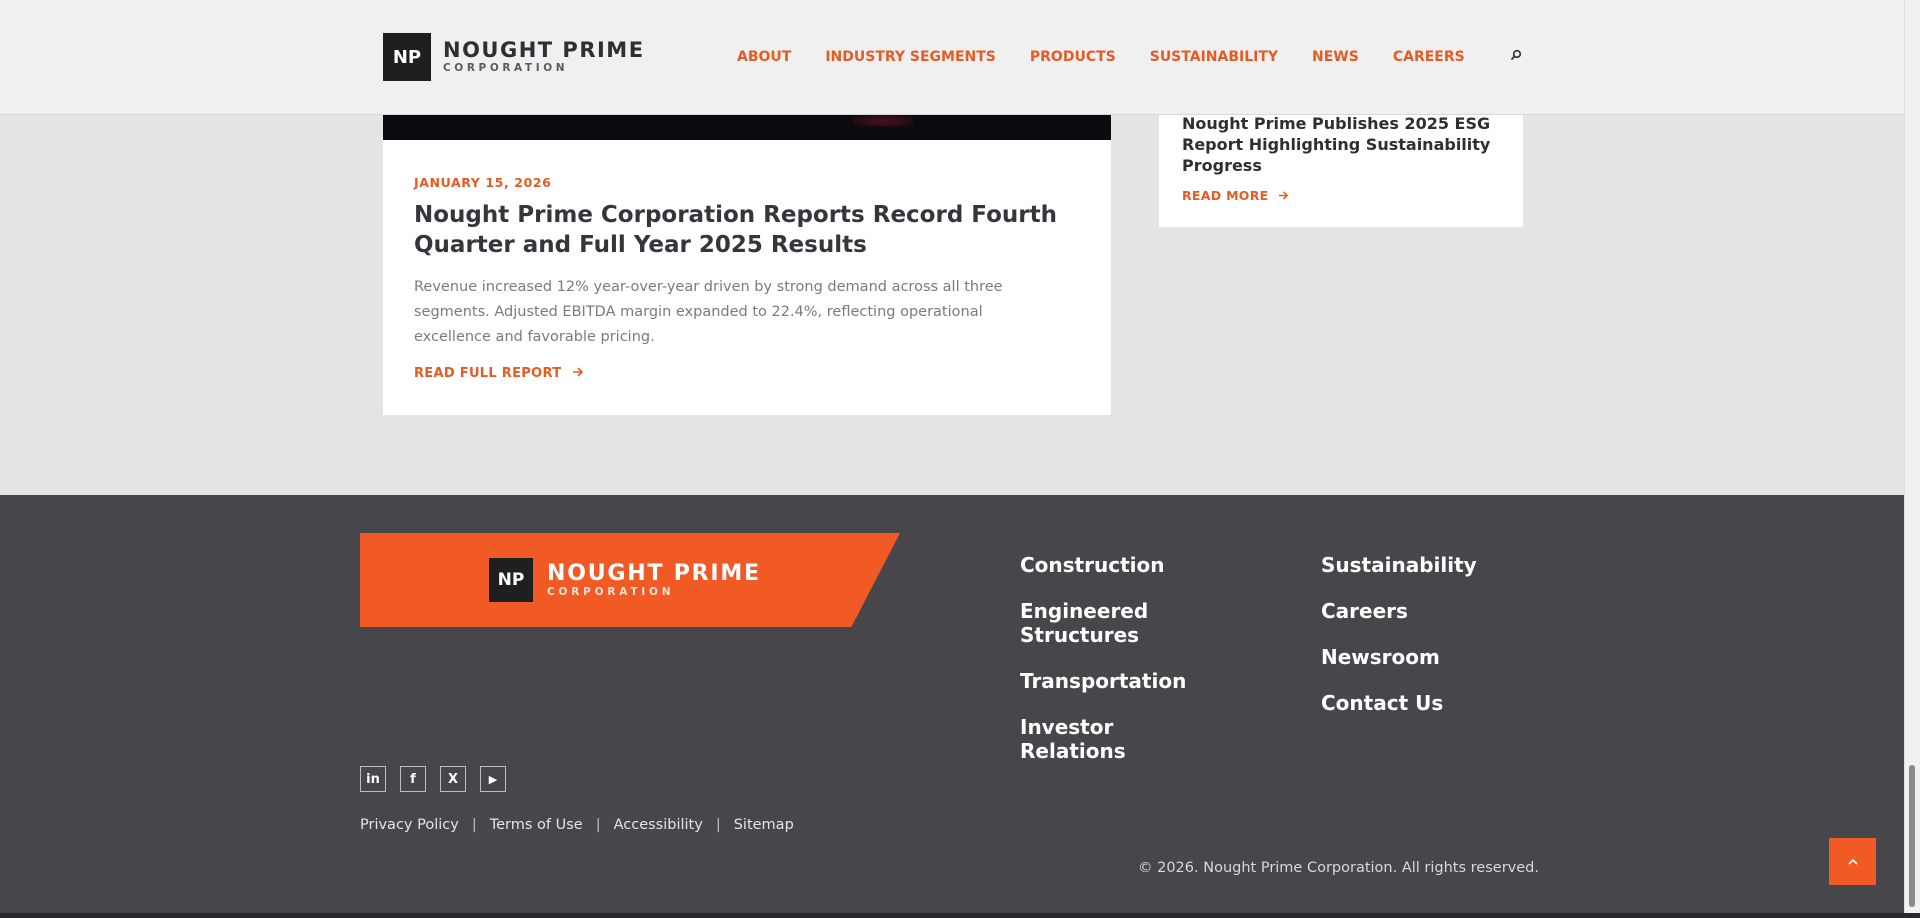 The width and height of the screenshot is (1920, 918). I want to click on footer-link-transportation: Transportation, so click(1120, 681).